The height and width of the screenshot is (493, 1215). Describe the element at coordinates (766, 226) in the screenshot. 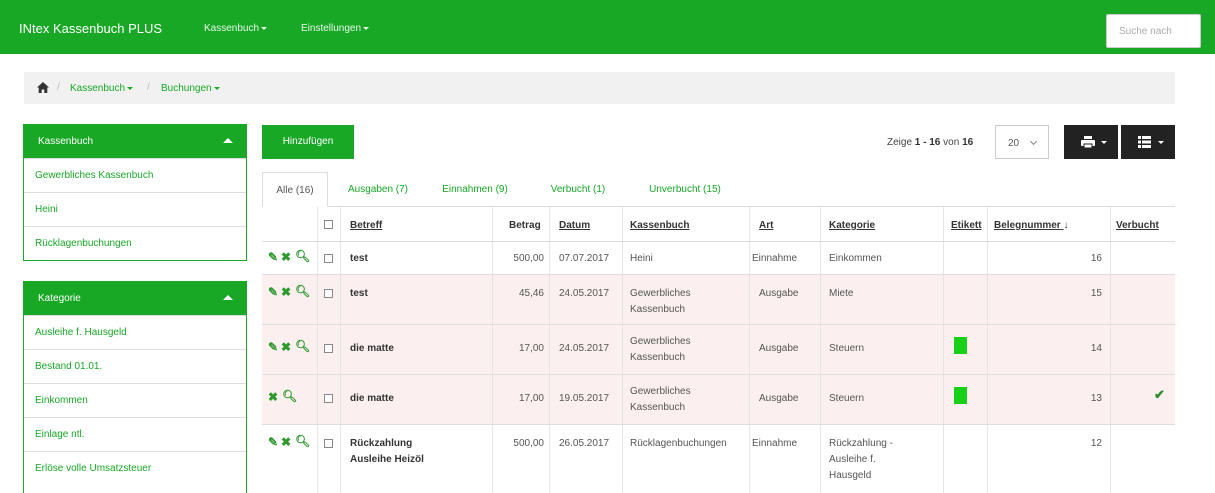

I see `header-art: Art` at that location.